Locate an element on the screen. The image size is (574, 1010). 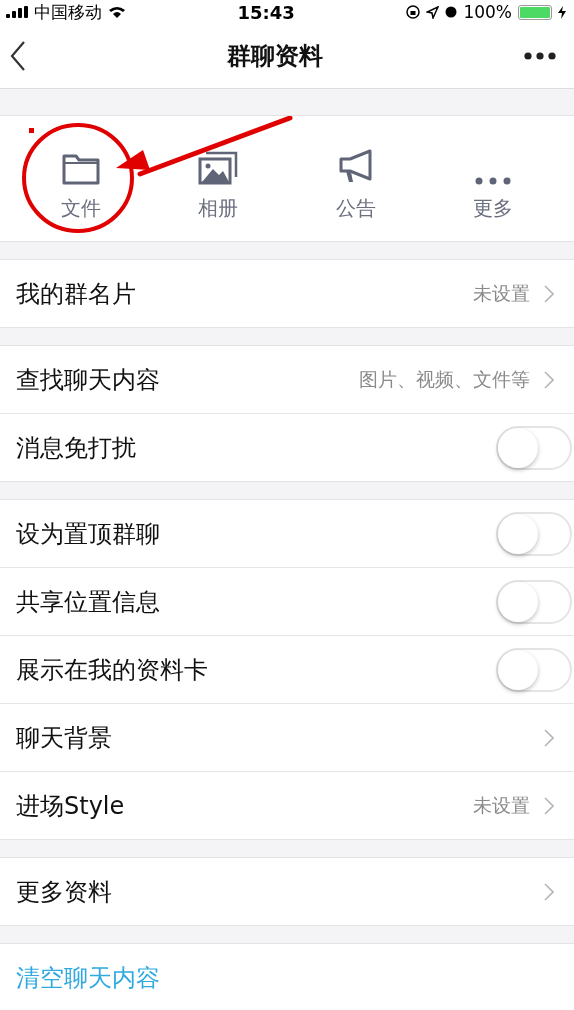
carrier-name: 中国移动 is located at coordinates (68, 12).